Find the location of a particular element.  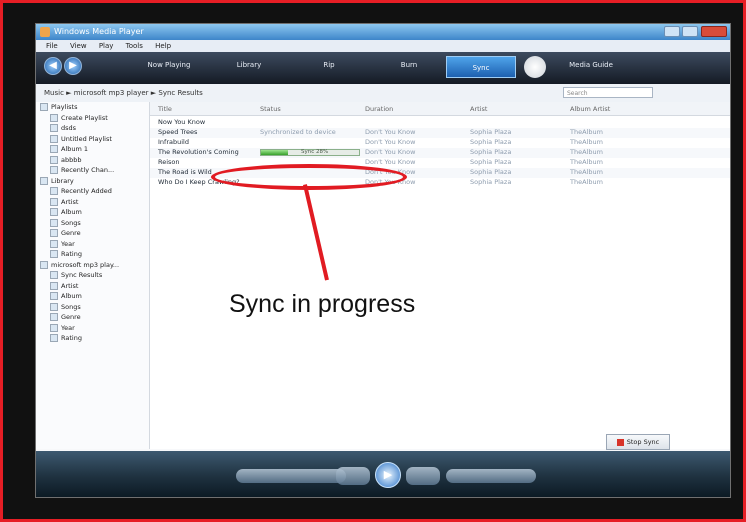

back-arrow-icon: ◀ is located at coordinates (53, 66).